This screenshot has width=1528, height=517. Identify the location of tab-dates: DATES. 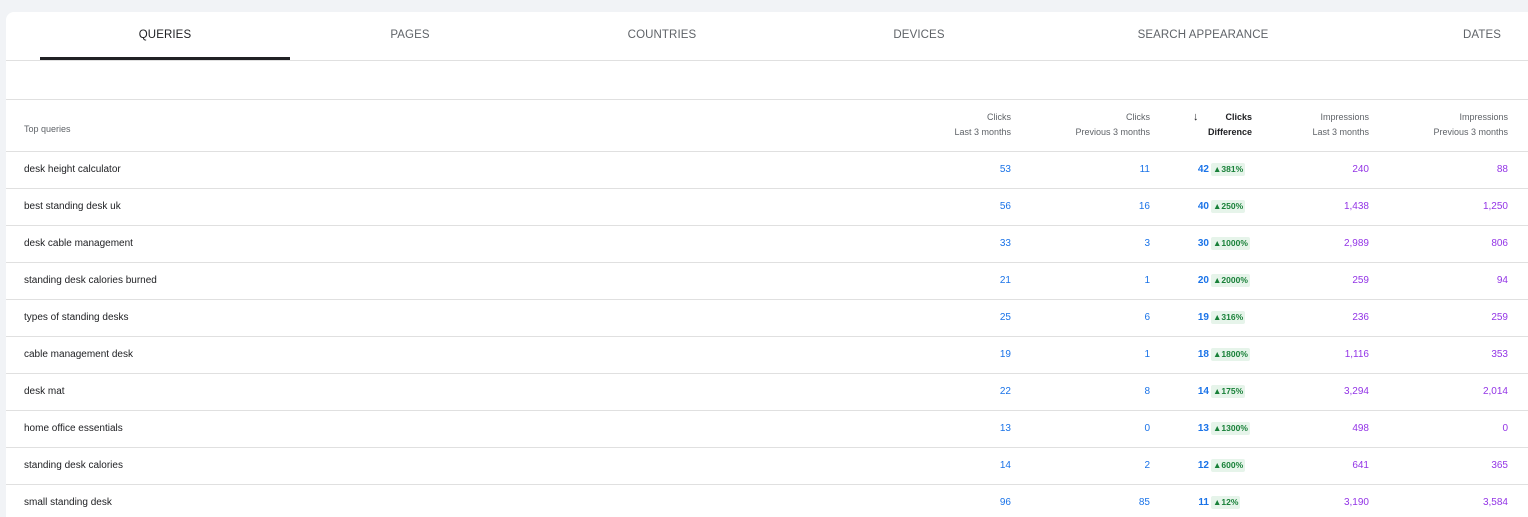
(1482, 36).